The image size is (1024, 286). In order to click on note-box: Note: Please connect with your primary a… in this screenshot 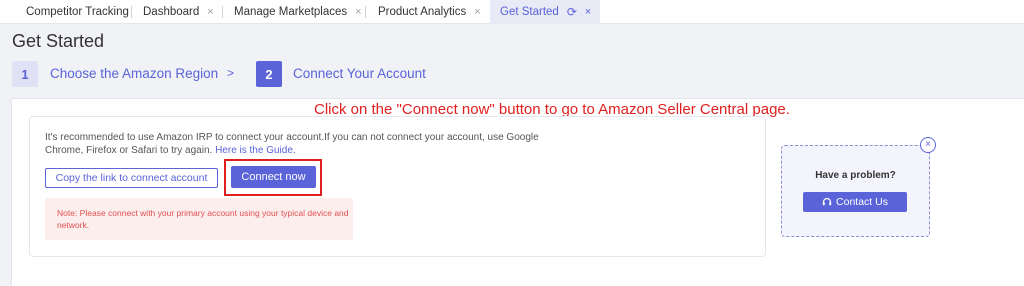, I will do `click(199, 219)`.